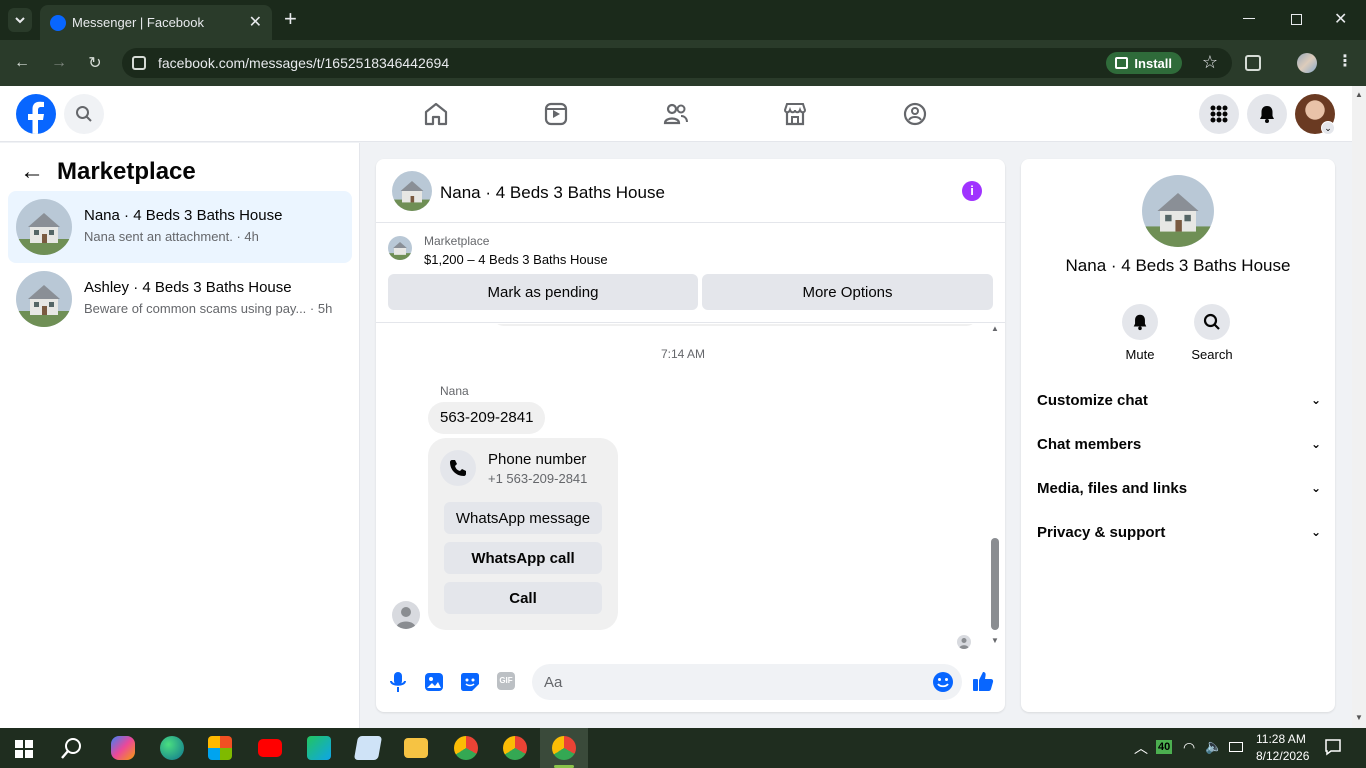  What do you see at coordinates (1296, 19) in the screenshot?
I see `restore-icon` at bounding box center [1296, 19].